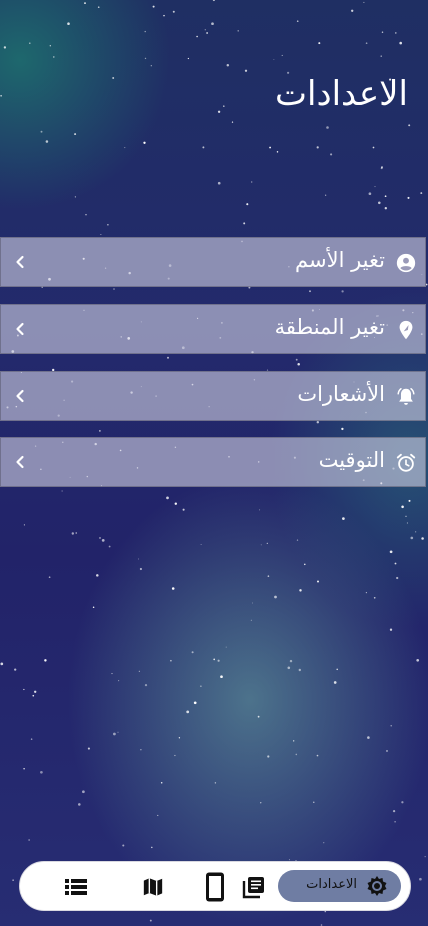 This screenshot has height=926, width=428. Describe the element at coordinates (76, 887) in the screenshot. I see `list-icon` at that location.